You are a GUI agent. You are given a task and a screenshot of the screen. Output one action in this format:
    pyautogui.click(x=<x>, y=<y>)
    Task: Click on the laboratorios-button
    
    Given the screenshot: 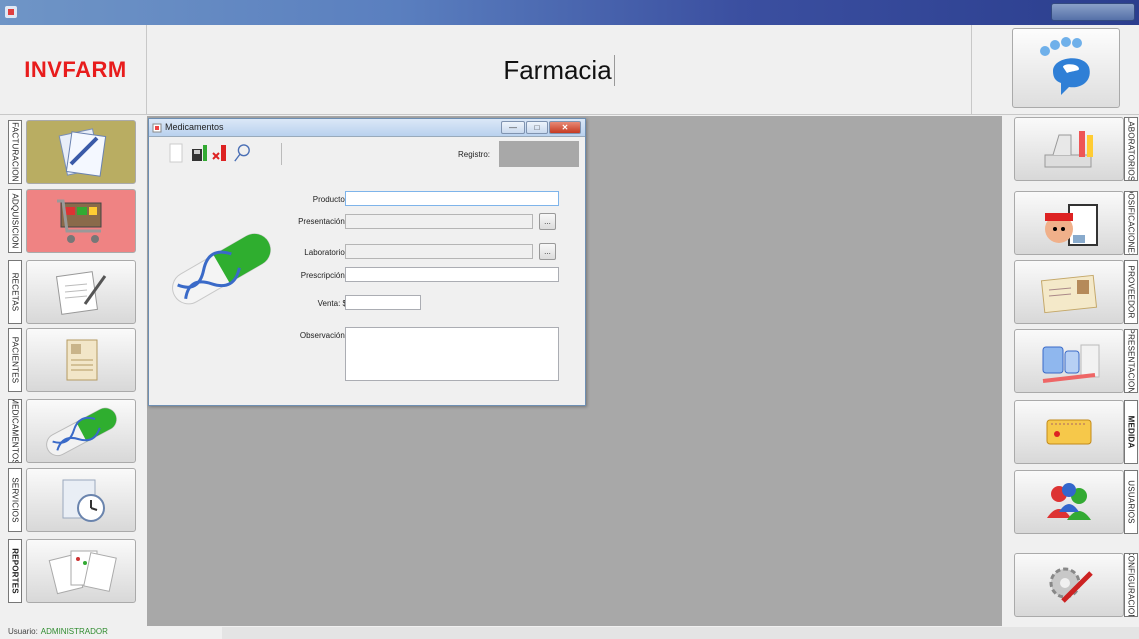 What is the action you would take?
    pyautogui.click(x=1069, y=149)
    